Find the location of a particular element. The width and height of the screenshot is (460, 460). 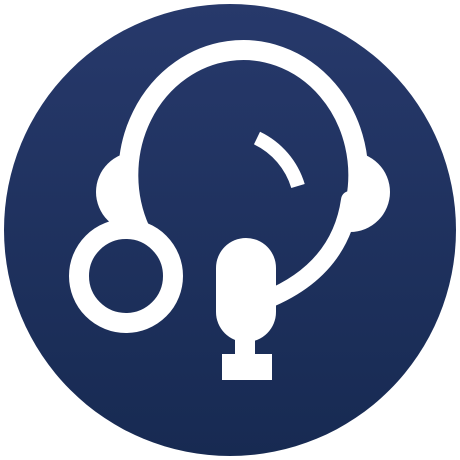

mic-capsule is located at coordinates (246, 290).